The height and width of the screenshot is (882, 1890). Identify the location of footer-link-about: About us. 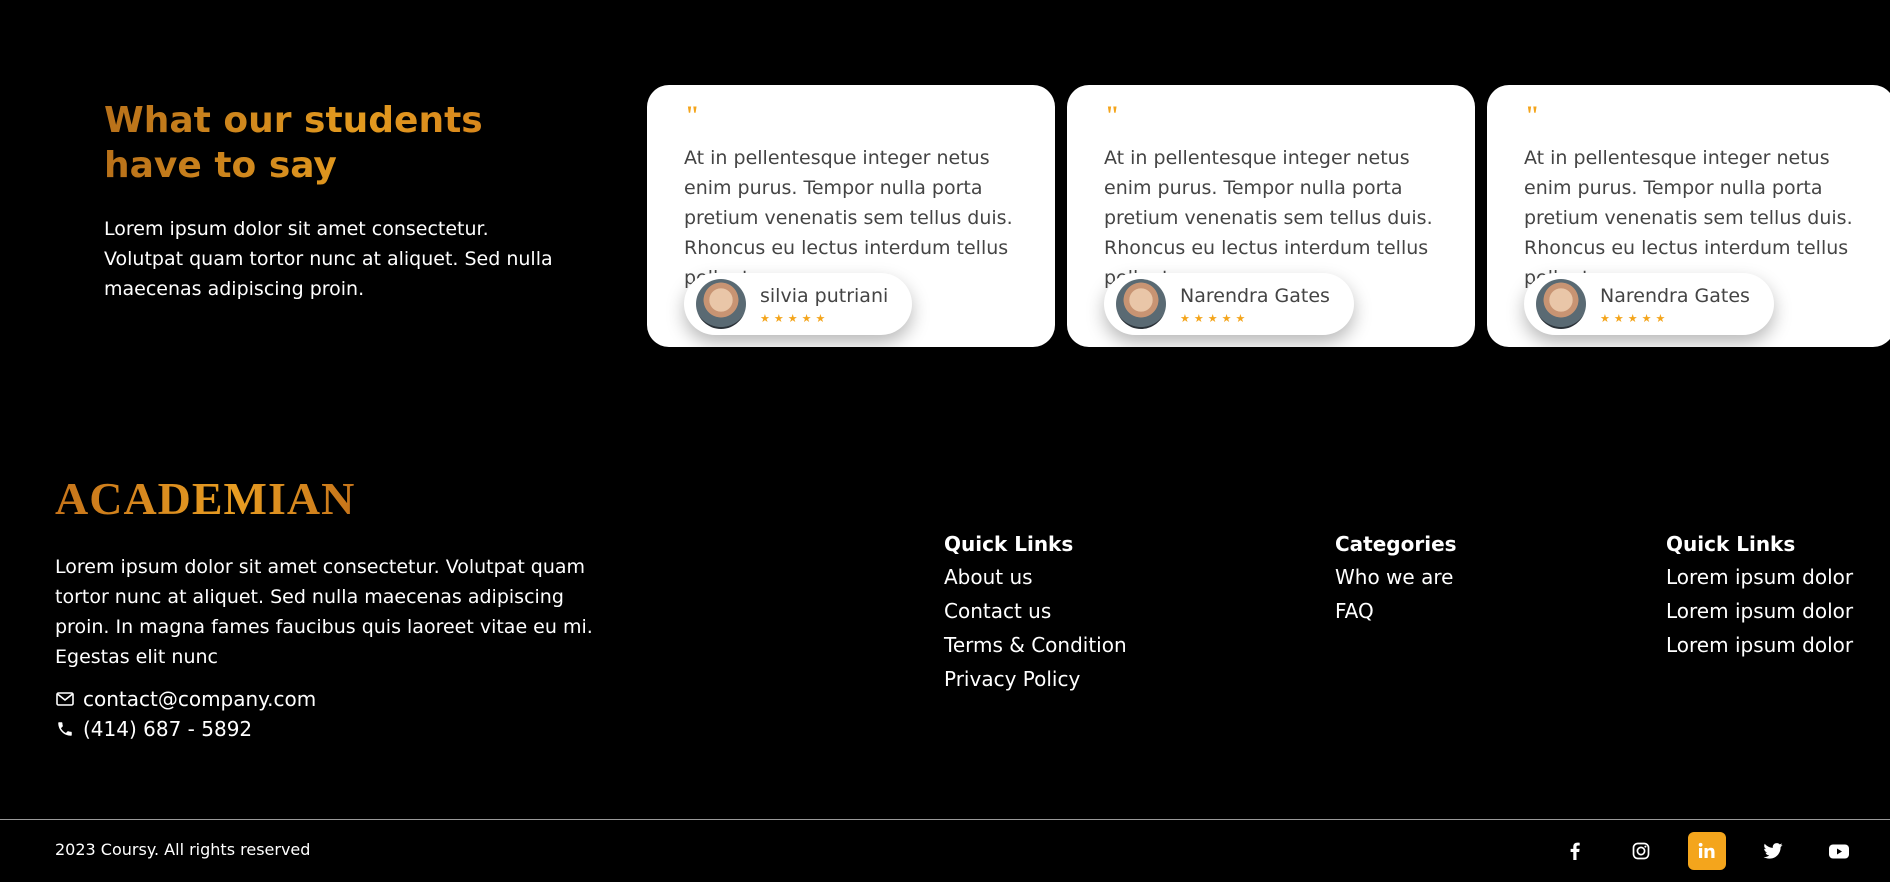
(1035, 577).